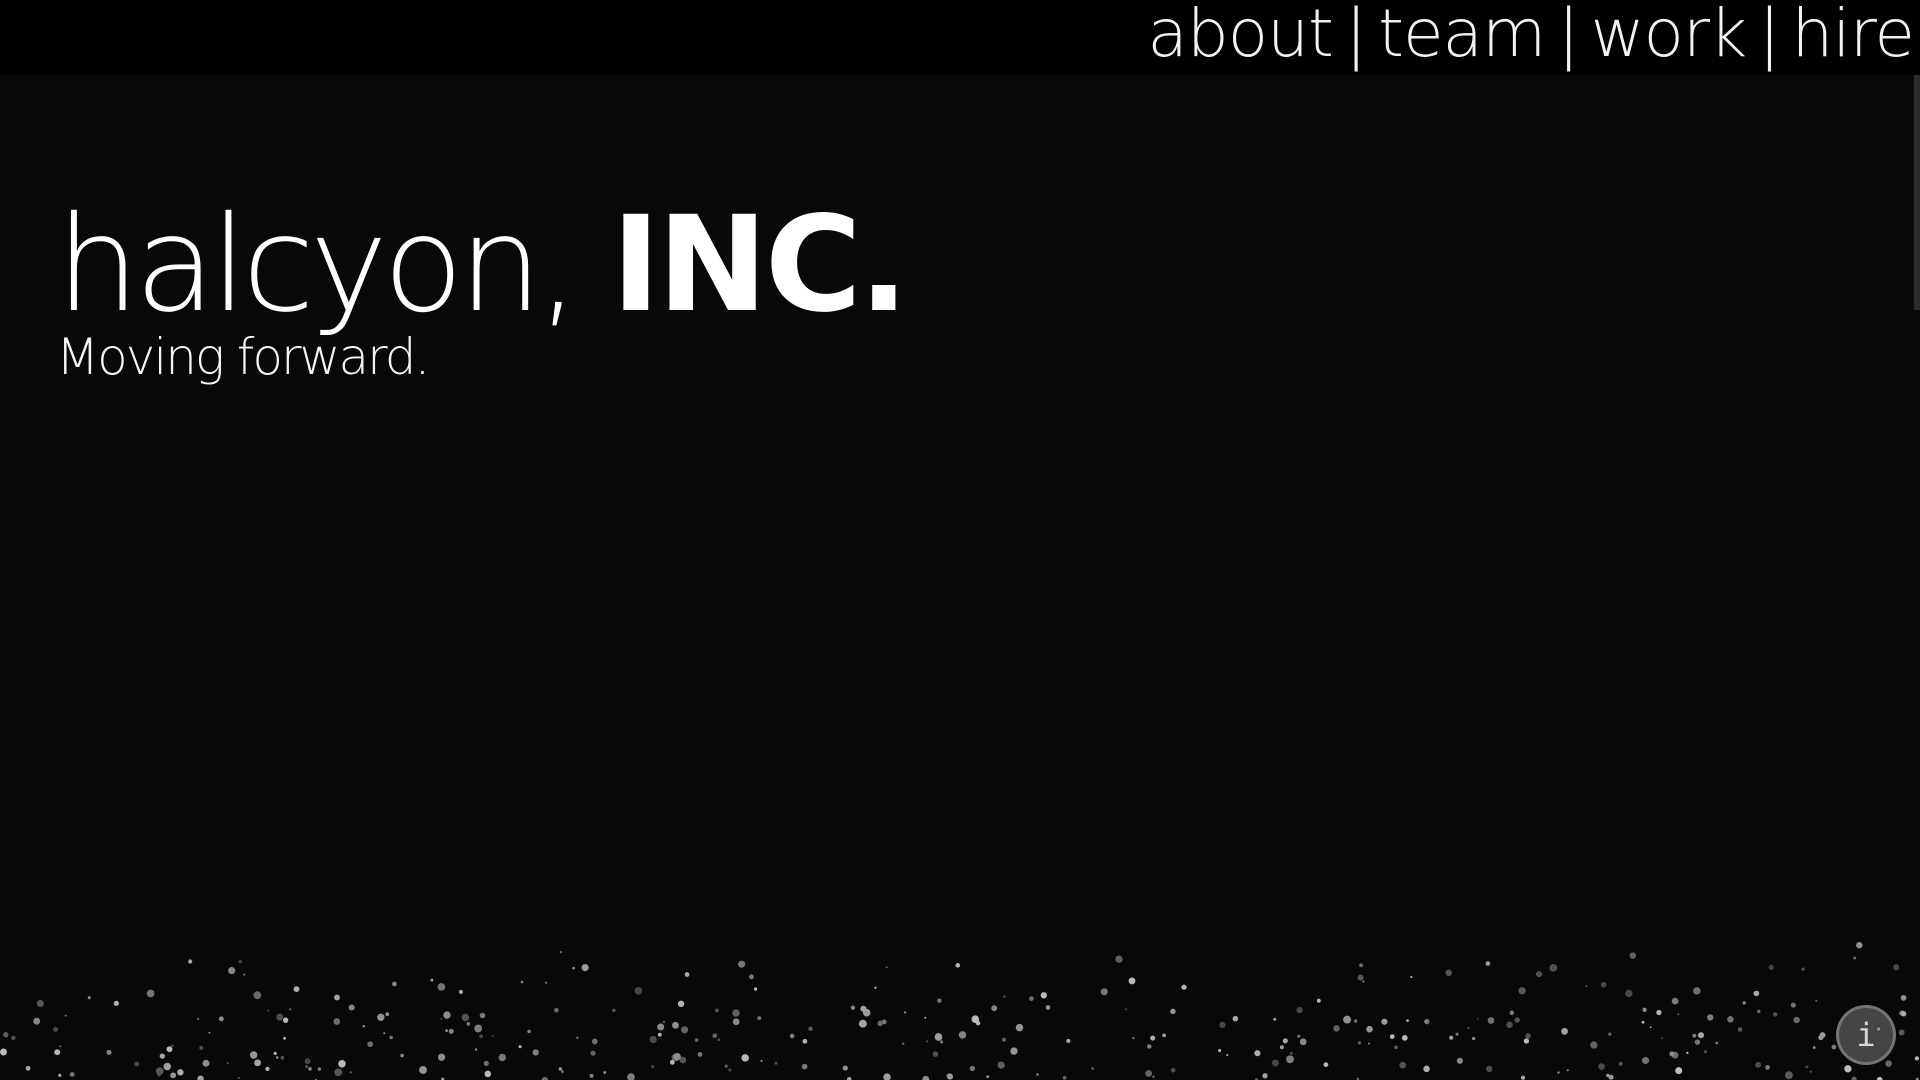 The width and height of the screenshot is (1920, 1080). I want to click on nav-link-work: work, so click(1669, 36).